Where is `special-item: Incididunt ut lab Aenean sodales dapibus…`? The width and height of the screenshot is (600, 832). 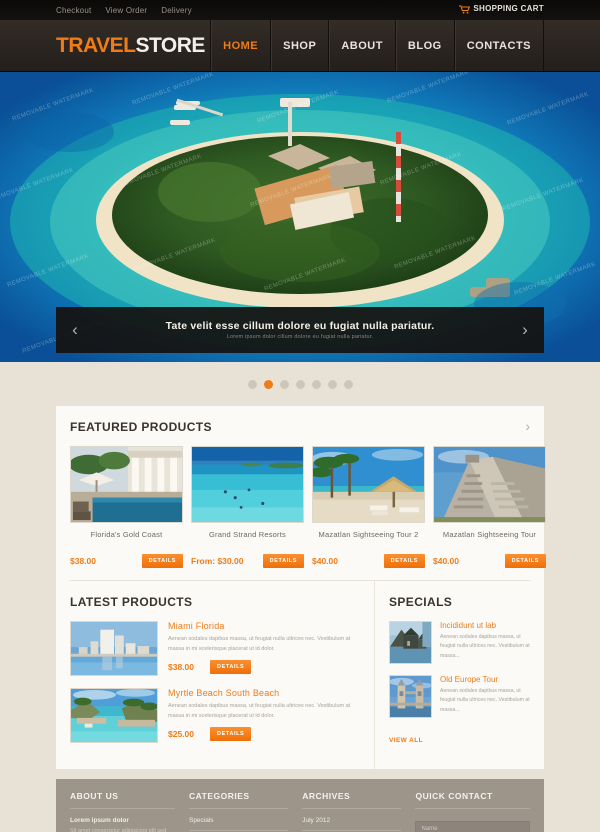 special-item: Incididunt ut lab Aenean sodales dapibus… is located at coordinates (459, 642).